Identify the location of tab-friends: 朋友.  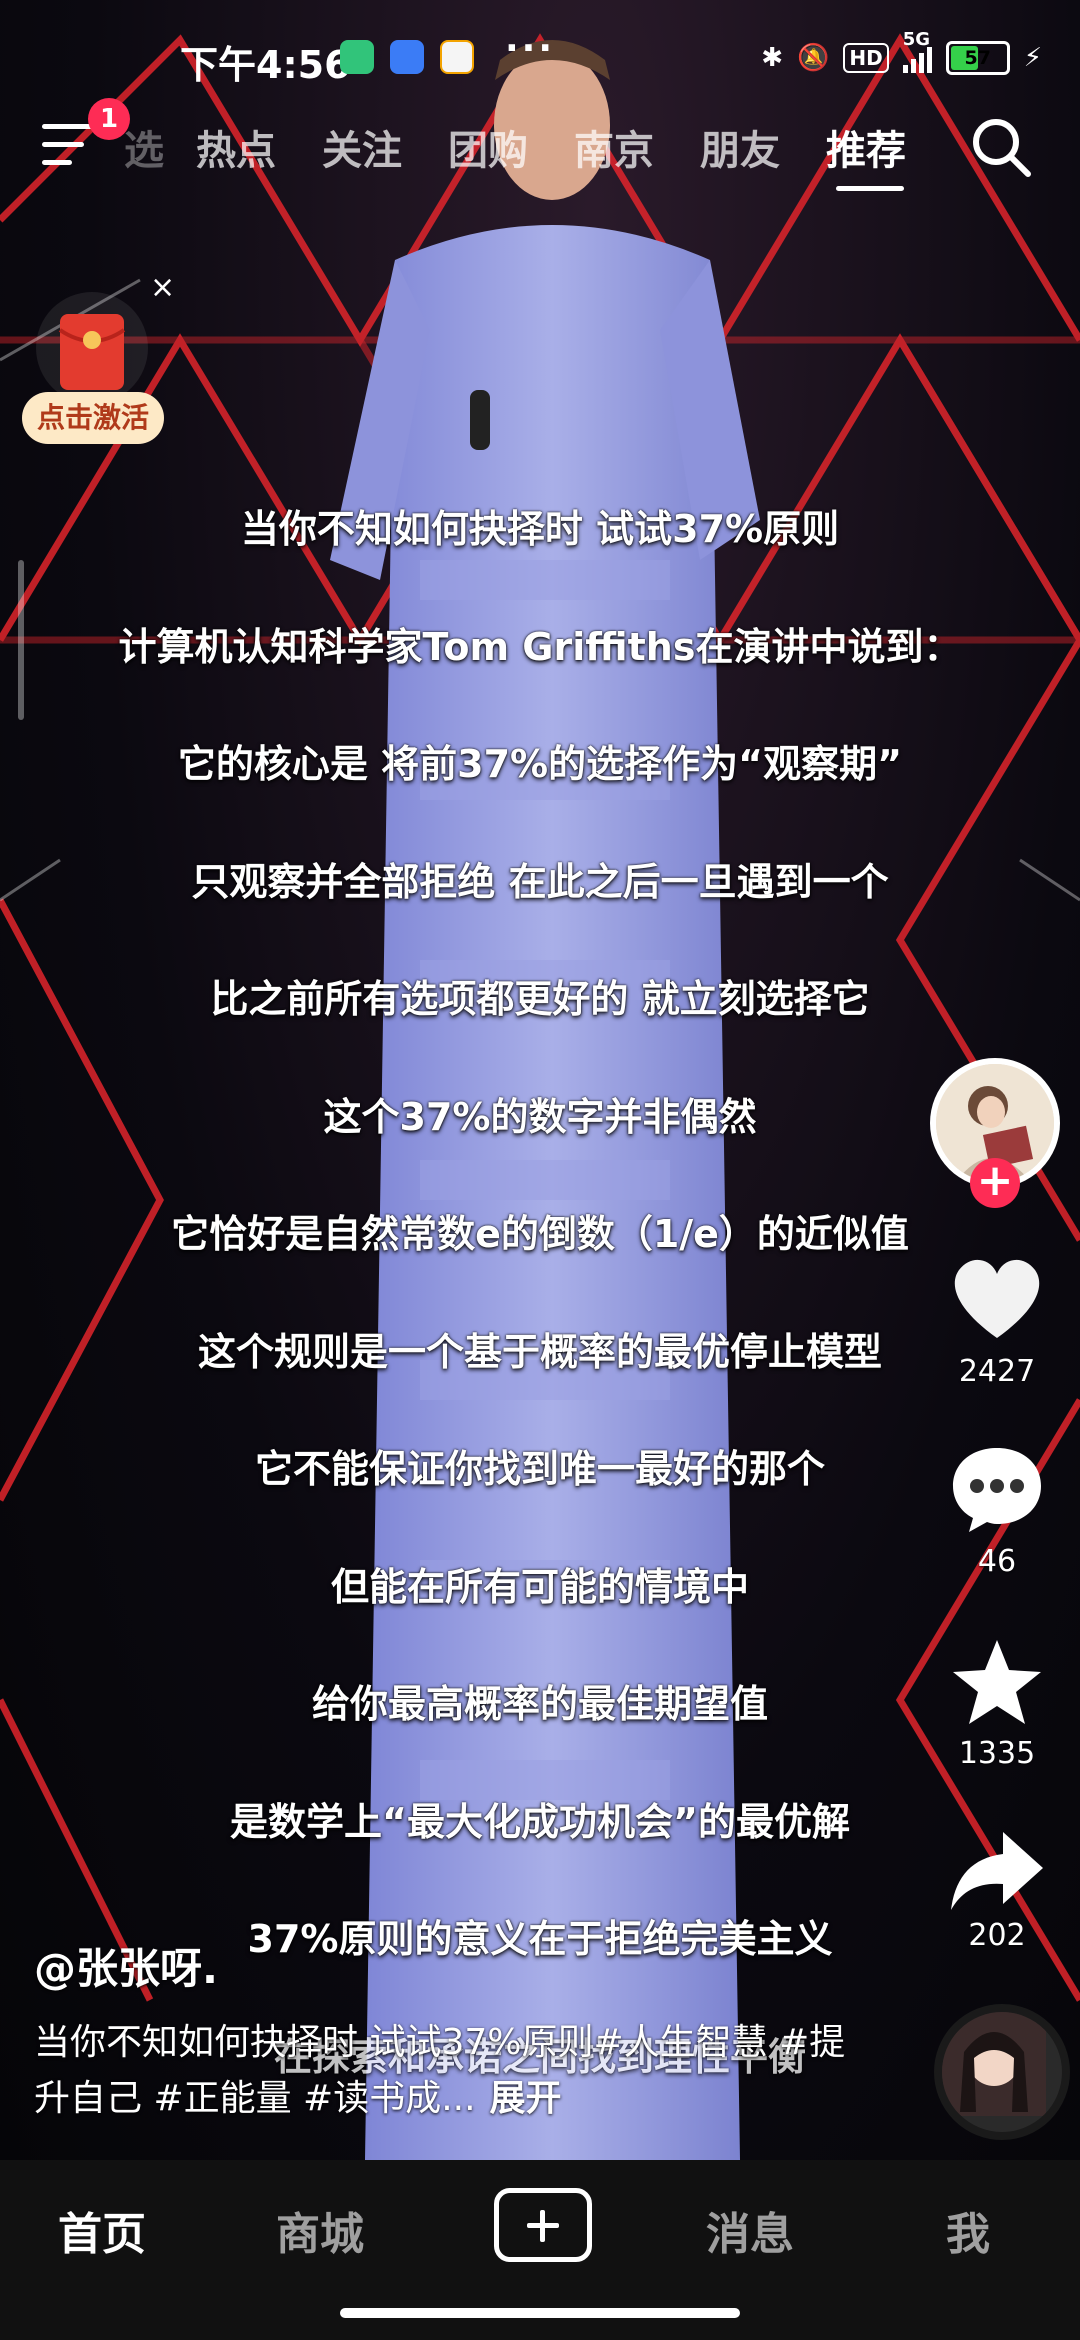
(740, 147).